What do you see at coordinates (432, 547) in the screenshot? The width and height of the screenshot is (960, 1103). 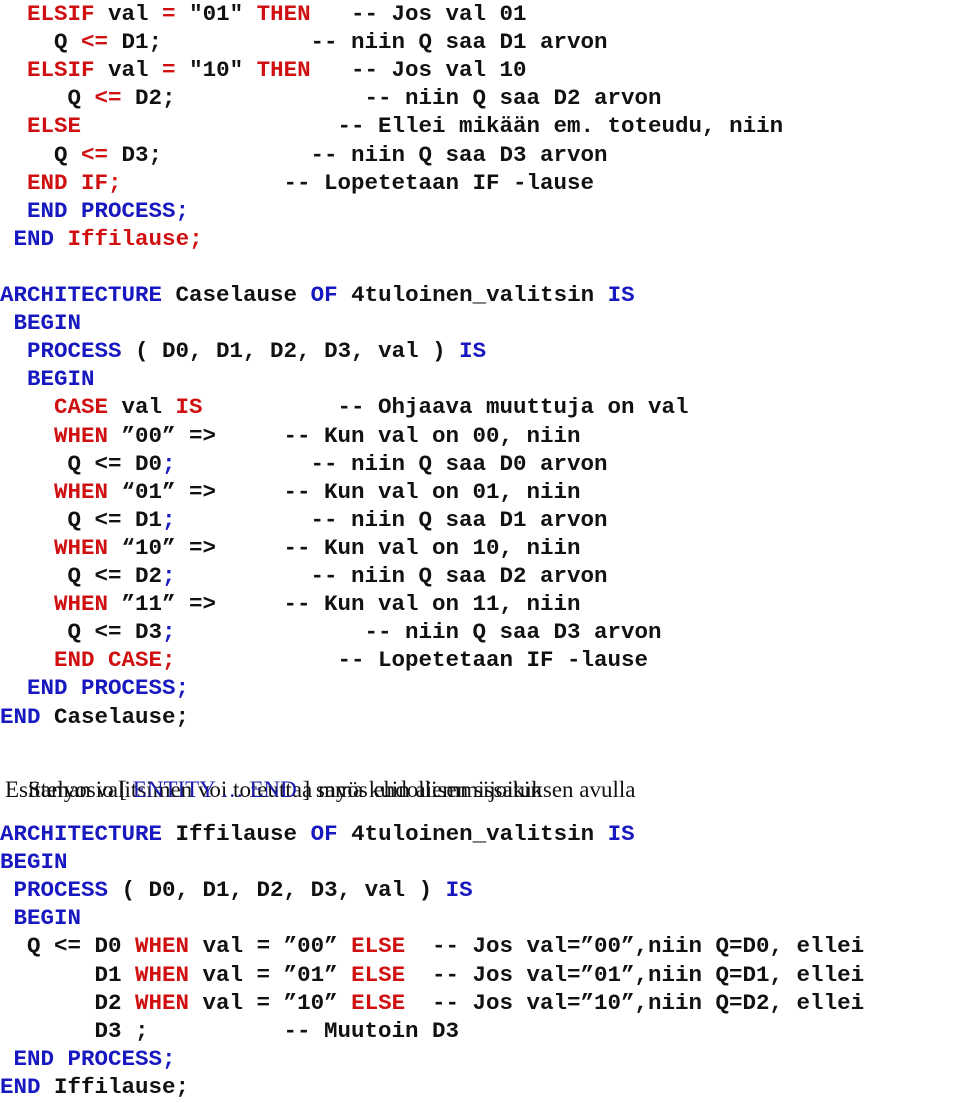 I see `code-comment: -- Kun val on 10, niin` at bounding box center [432, 547].